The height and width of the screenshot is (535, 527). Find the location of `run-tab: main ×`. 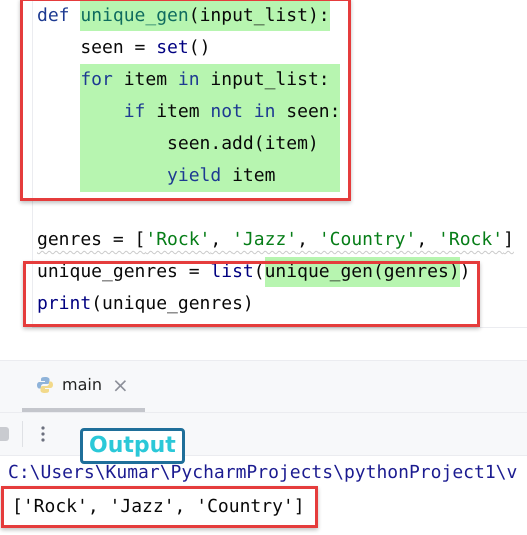

run-tab: main × is located at coordinates (83, 386).